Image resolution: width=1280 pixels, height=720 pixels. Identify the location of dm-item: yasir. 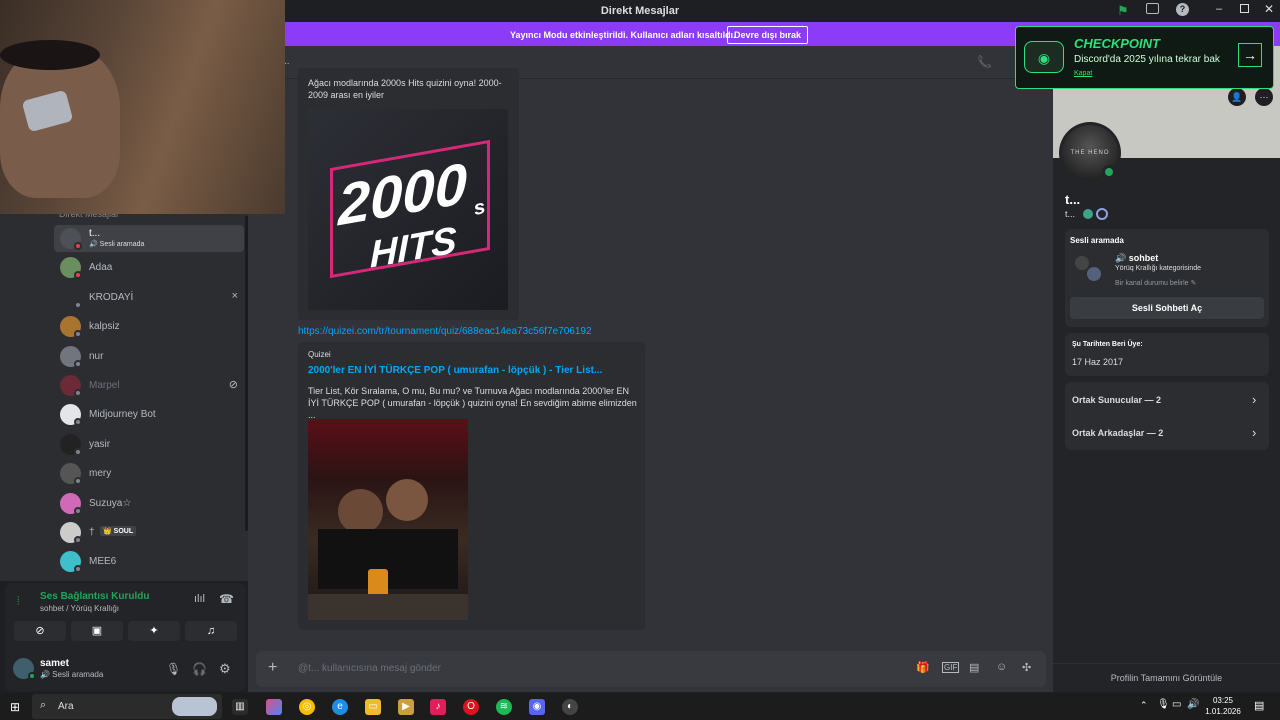
(149, 444).